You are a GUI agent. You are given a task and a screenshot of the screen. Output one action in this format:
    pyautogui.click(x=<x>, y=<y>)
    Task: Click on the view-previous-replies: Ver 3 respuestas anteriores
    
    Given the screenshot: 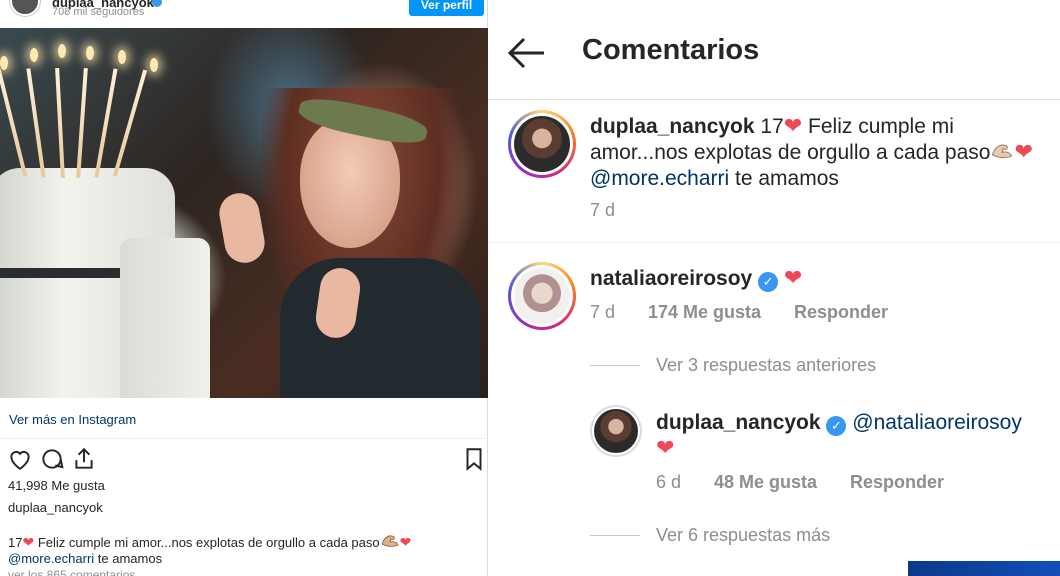 What is the action you would take?
    pyautogui.click(x=766, y=365)
    